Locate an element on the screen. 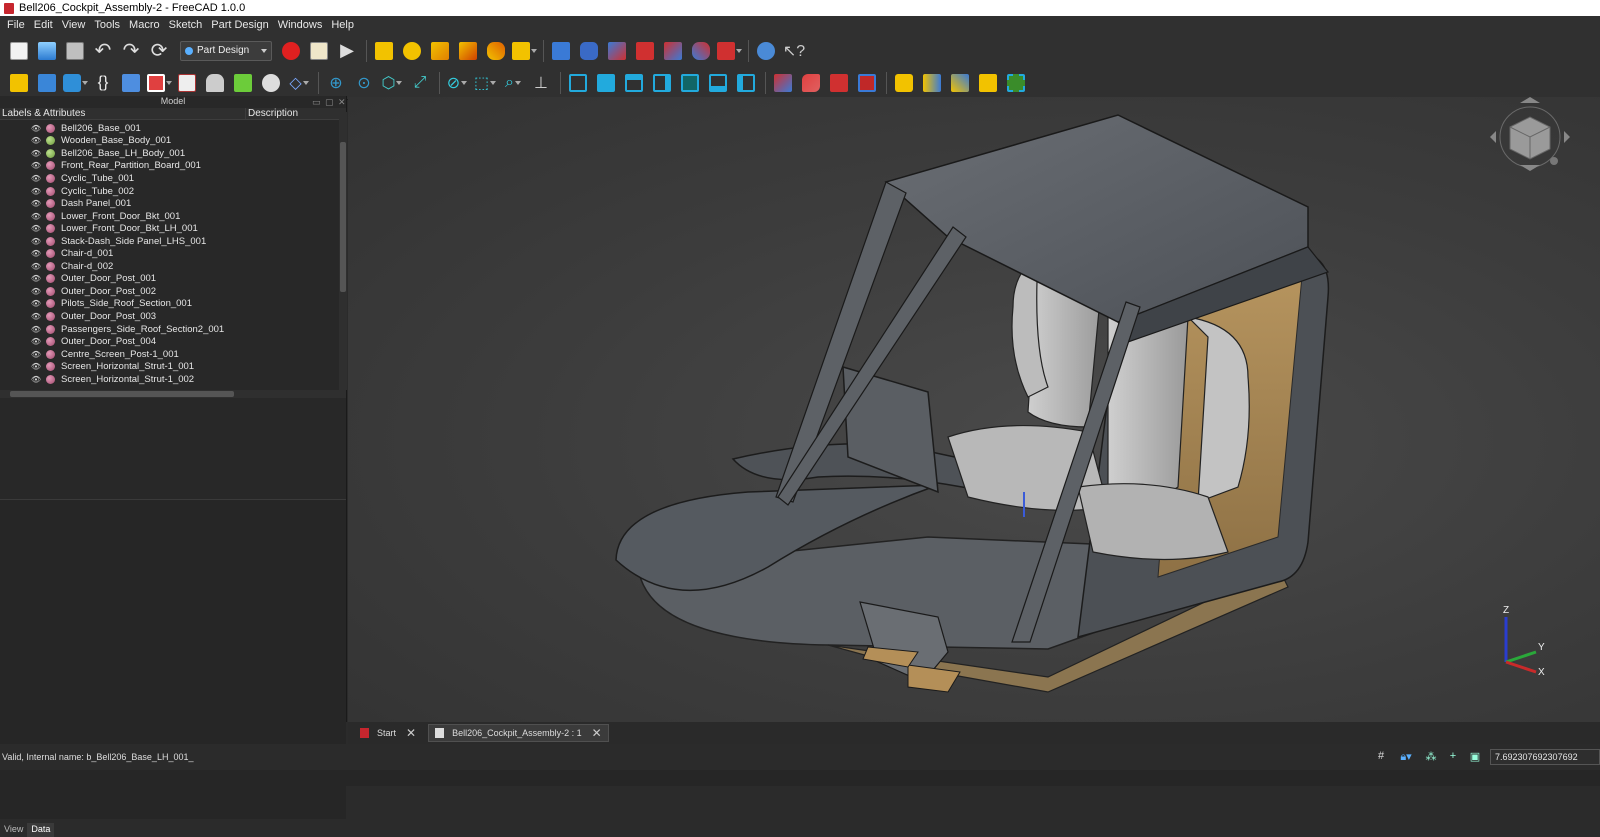 This screenshot has height=837, width=1600. tree-item: 👁︎ Centre_Screen_Post-1_001 is located at coordinates (169, 354).